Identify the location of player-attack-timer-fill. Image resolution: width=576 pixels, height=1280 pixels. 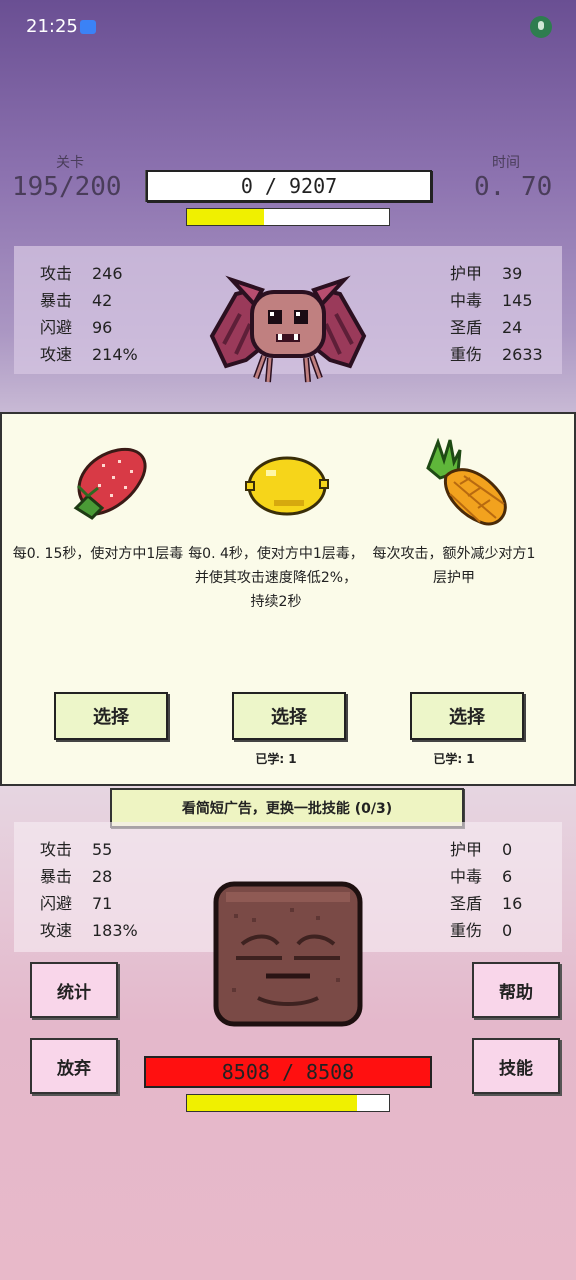
(272, 1103).